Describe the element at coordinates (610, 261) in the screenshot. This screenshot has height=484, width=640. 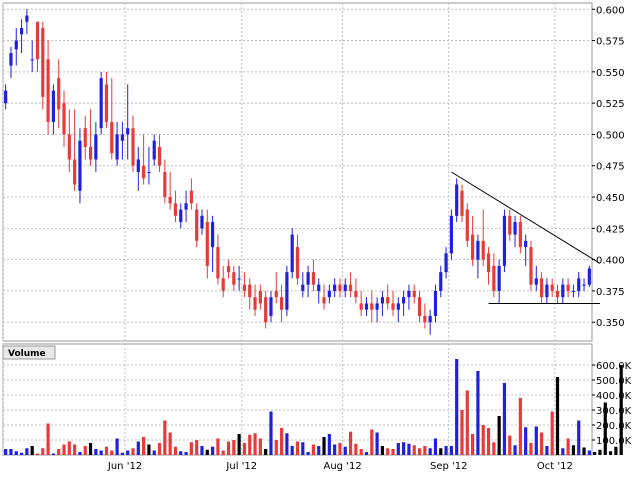
I see `price-tick-label: 0.400` at that location.